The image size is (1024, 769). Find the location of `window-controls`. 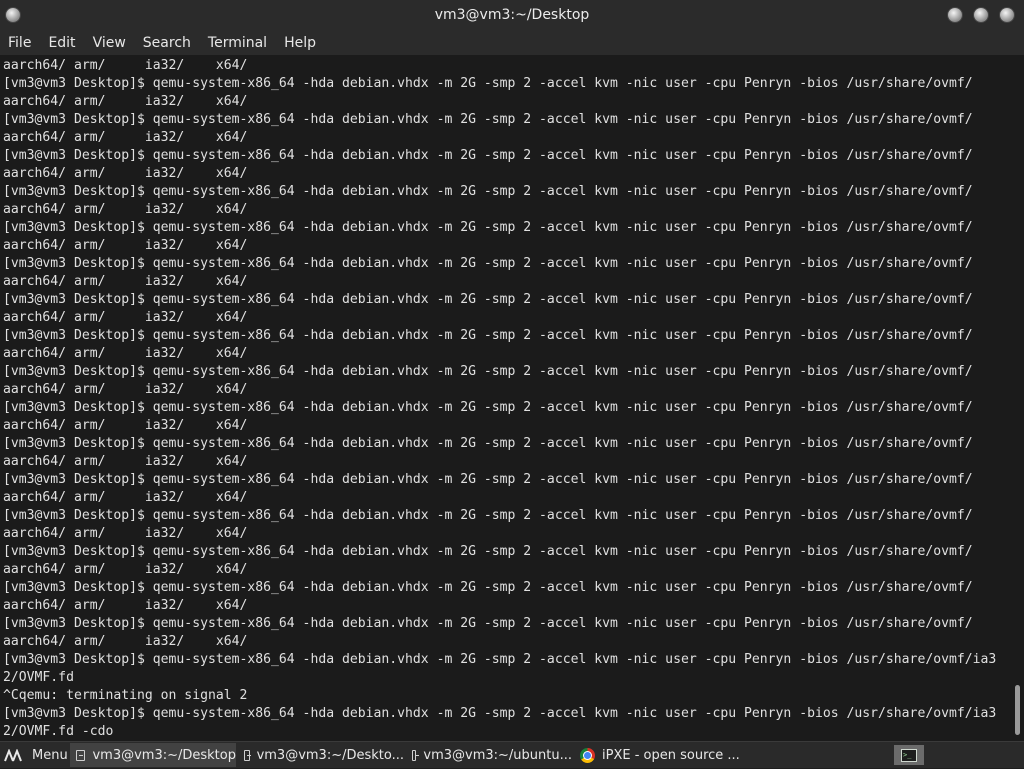

window-controls is located at coordinates (981, 15).